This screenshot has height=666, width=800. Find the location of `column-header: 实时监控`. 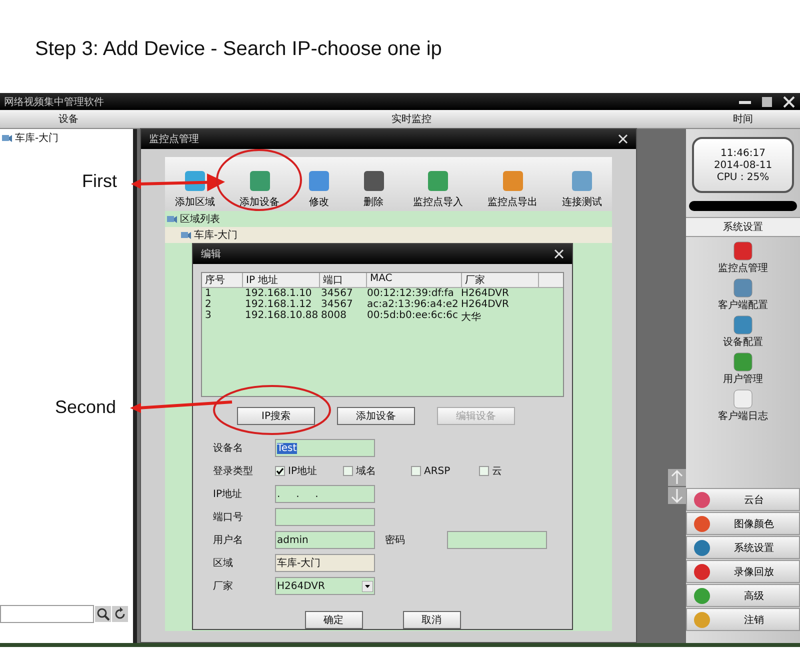

column-header: 实时监控 is located at coordinates (411, 119).